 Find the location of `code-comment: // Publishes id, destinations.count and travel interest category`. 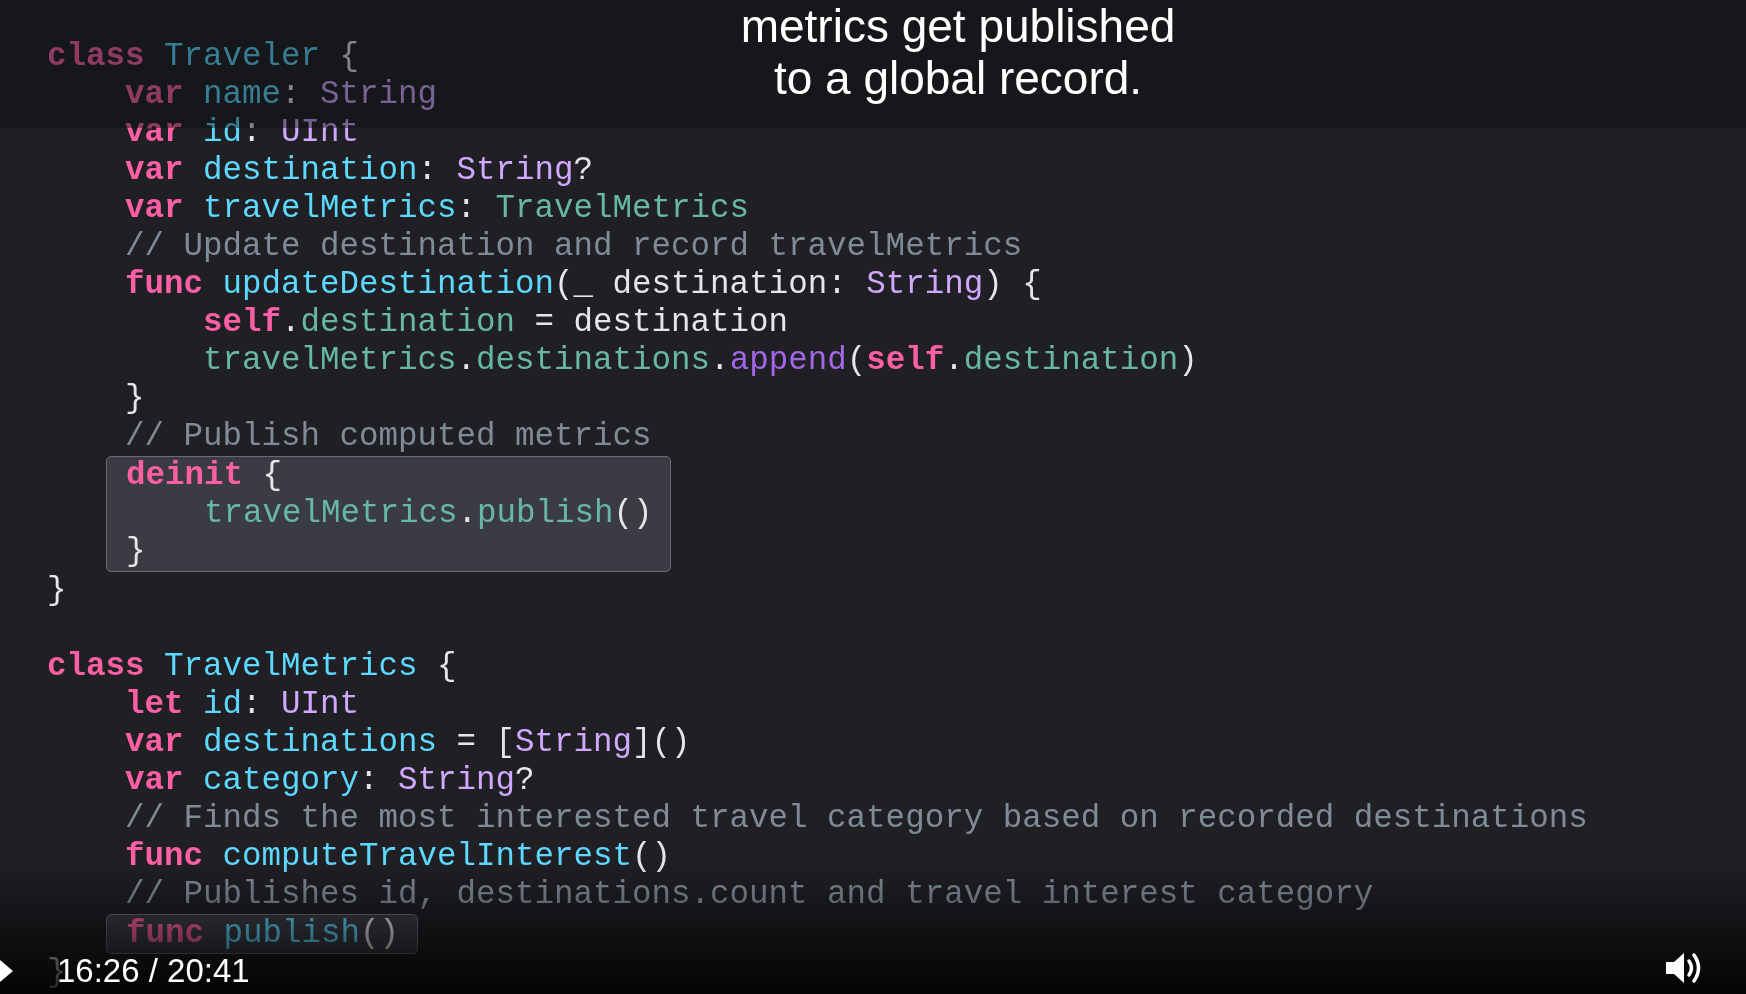

code-comment: // Publishes id, destinations.count and travel interest category is located at coordinates (749, 895).